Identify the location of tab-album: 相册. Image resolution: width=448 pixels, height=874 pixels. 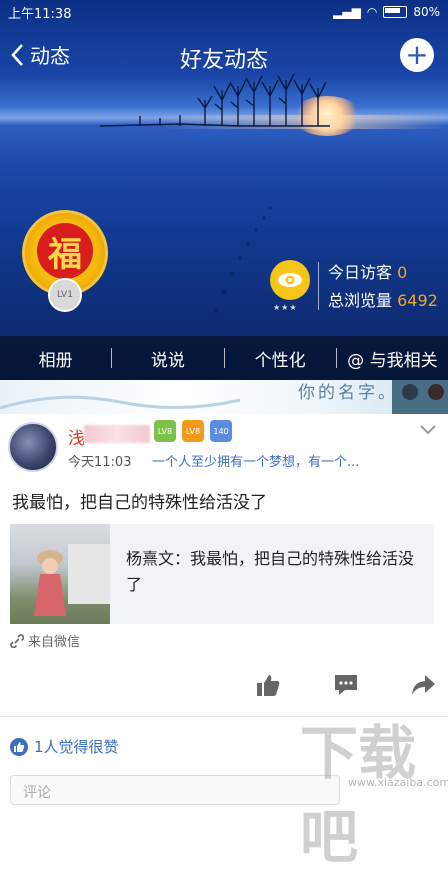
(55, 358).